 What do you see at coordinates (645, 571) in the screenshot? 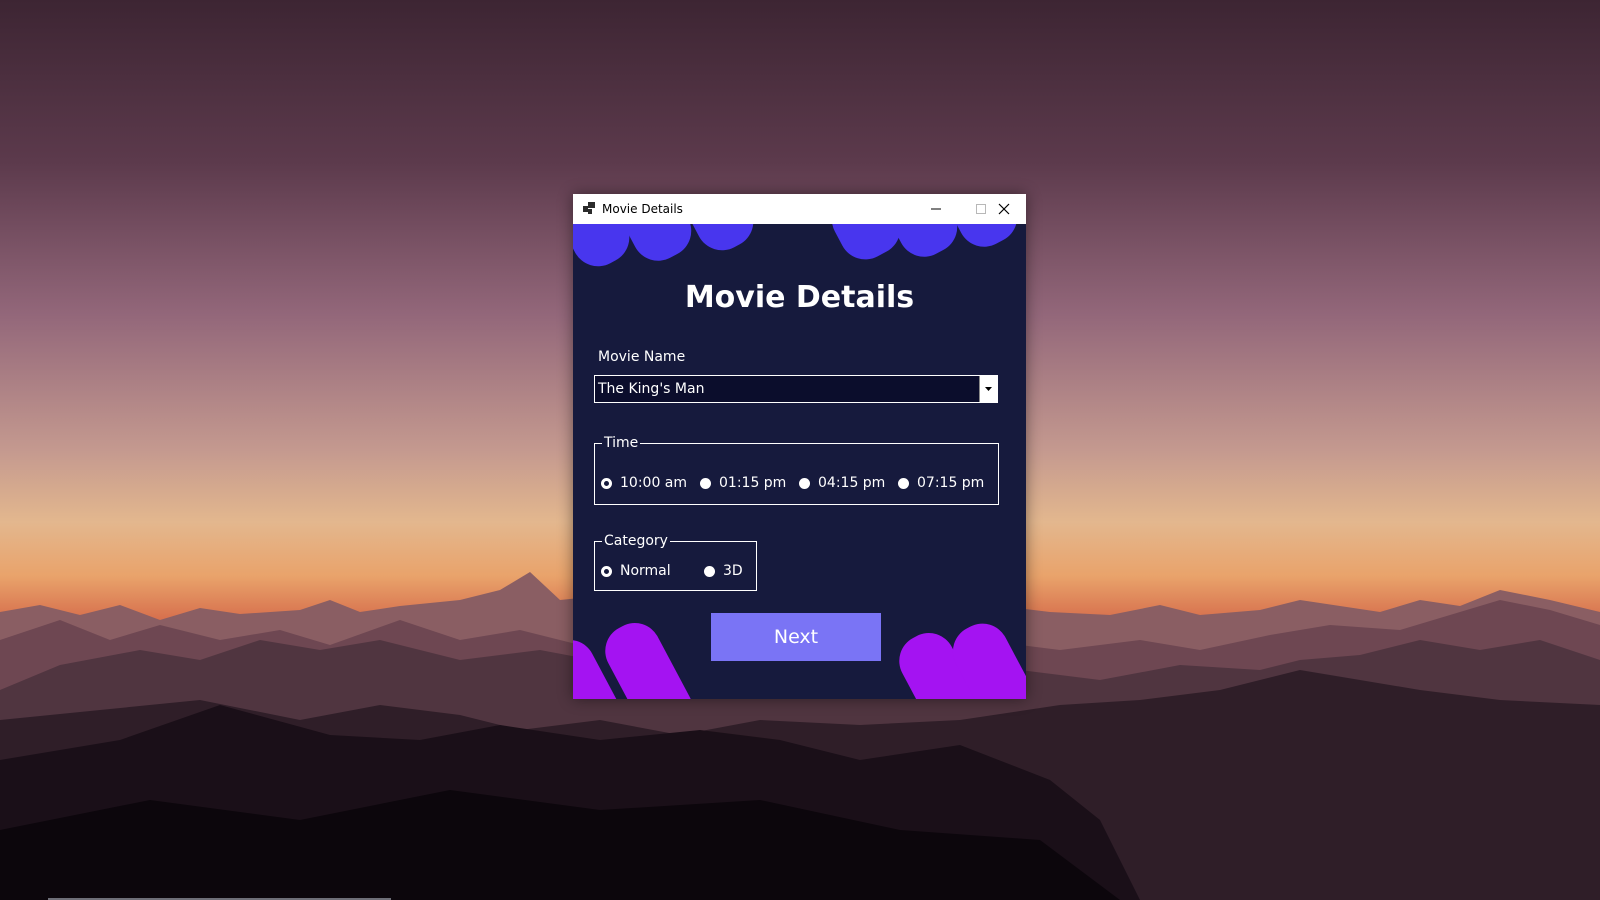
I see `category-option-label: Normal` at bounding box center [645, 571].